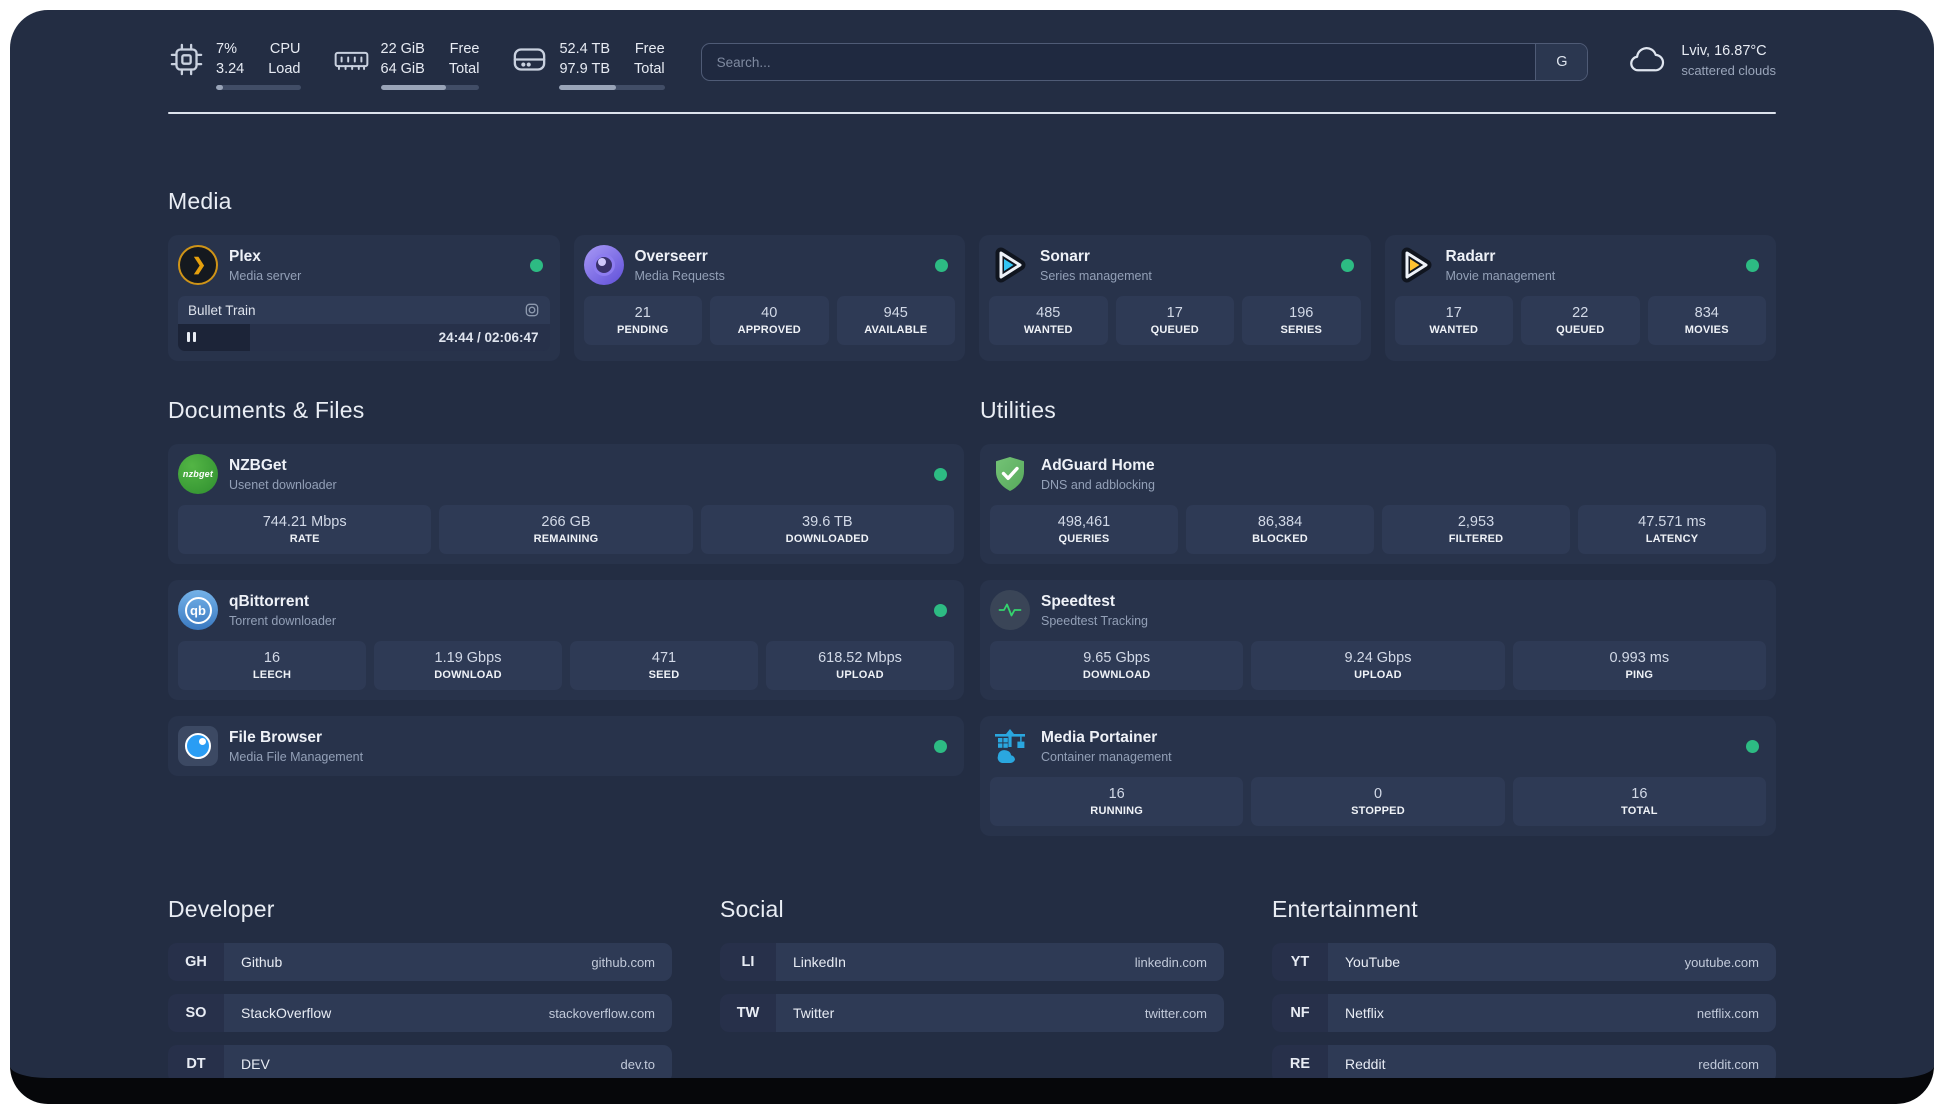 This screenshot has width=1944, height=1104. Describe the element at coordinates (1721, 962) in the screenshot. I see `bookmark-url: youtube.com` at that location.